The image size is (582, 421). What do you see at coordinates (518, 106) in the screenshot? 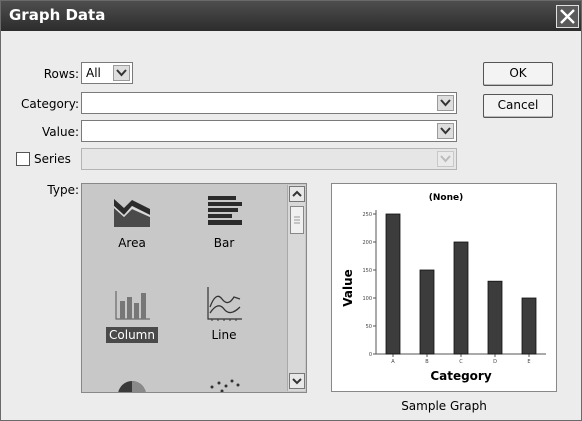
I see `cancel-button: Cancel` at bounding box center [518, 106].